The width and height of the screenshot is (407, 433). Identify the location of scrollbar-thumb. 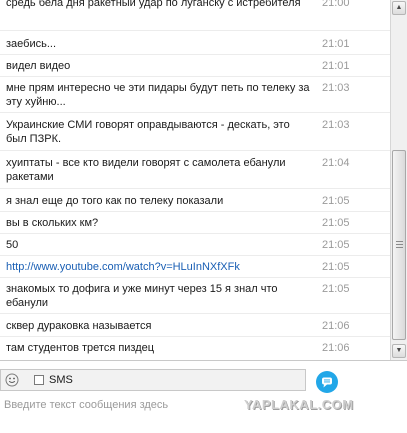
(399, 245).